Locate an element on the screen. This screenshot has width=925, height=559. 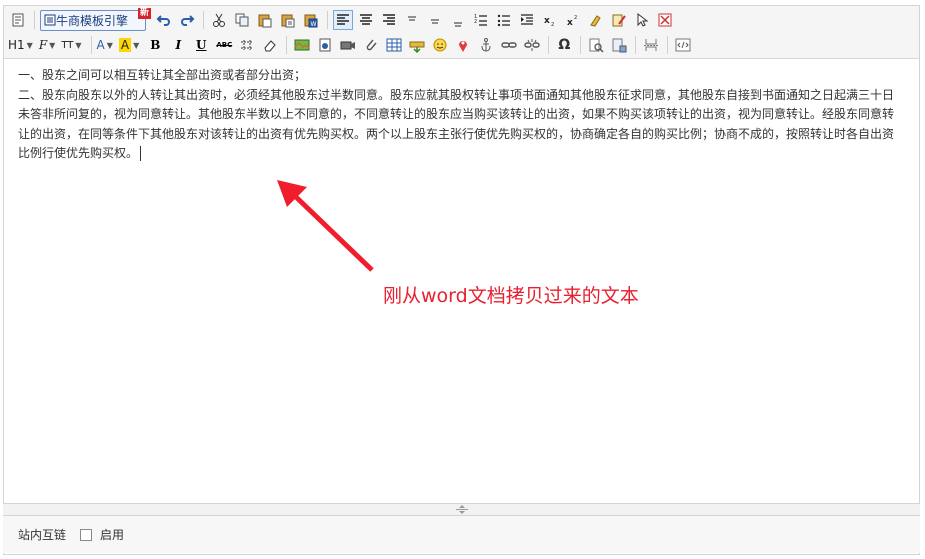
internal-link-label: 站内互链 is located at coordinates (42, 535).